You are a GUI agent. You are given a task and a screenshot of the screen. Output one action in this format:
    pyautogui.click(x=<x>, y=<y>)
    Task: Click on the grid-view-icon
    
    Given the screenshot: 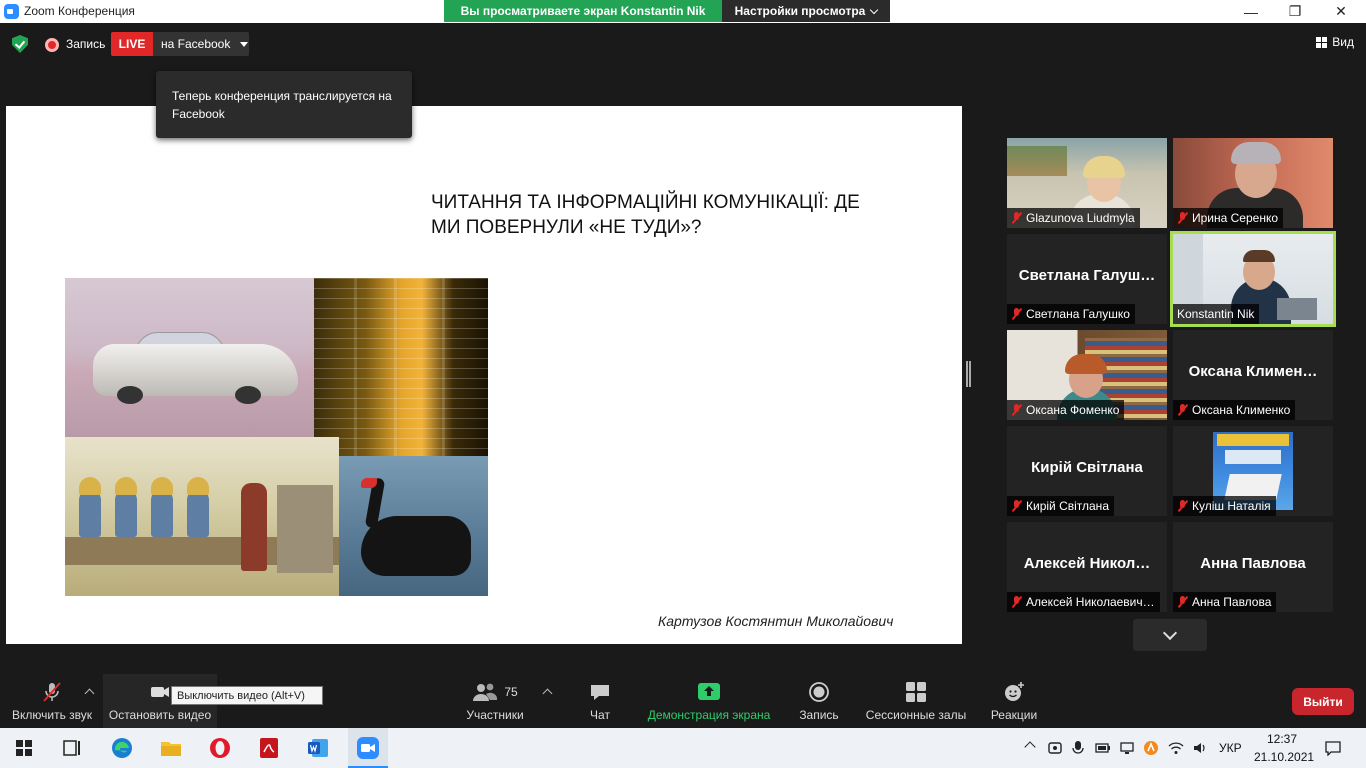 What is the action you would take?
    pyautogui.click(x=1322, y=42)
    